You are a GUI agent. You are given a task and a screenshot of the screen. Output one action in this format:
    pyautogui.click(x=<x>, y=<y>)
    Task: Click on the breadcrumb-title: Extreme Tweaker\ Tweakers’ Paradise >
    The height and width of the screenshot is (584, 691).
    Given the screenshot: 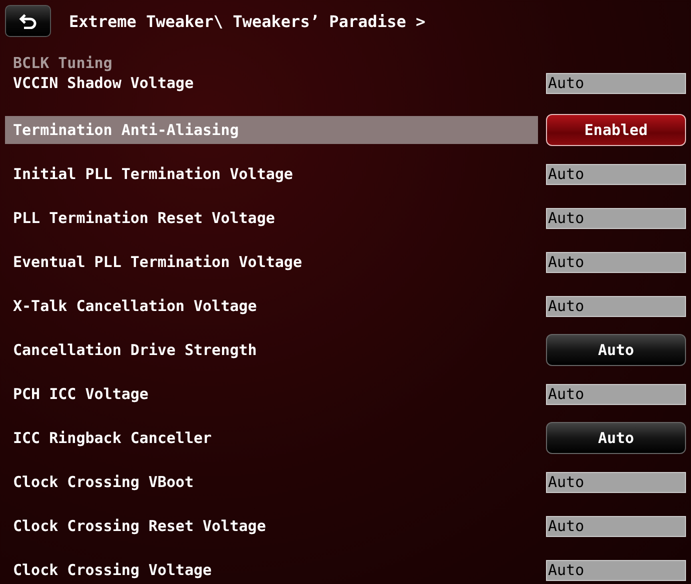 What is the action you would take?
    pyautogui.click(x=247, y=21)
    